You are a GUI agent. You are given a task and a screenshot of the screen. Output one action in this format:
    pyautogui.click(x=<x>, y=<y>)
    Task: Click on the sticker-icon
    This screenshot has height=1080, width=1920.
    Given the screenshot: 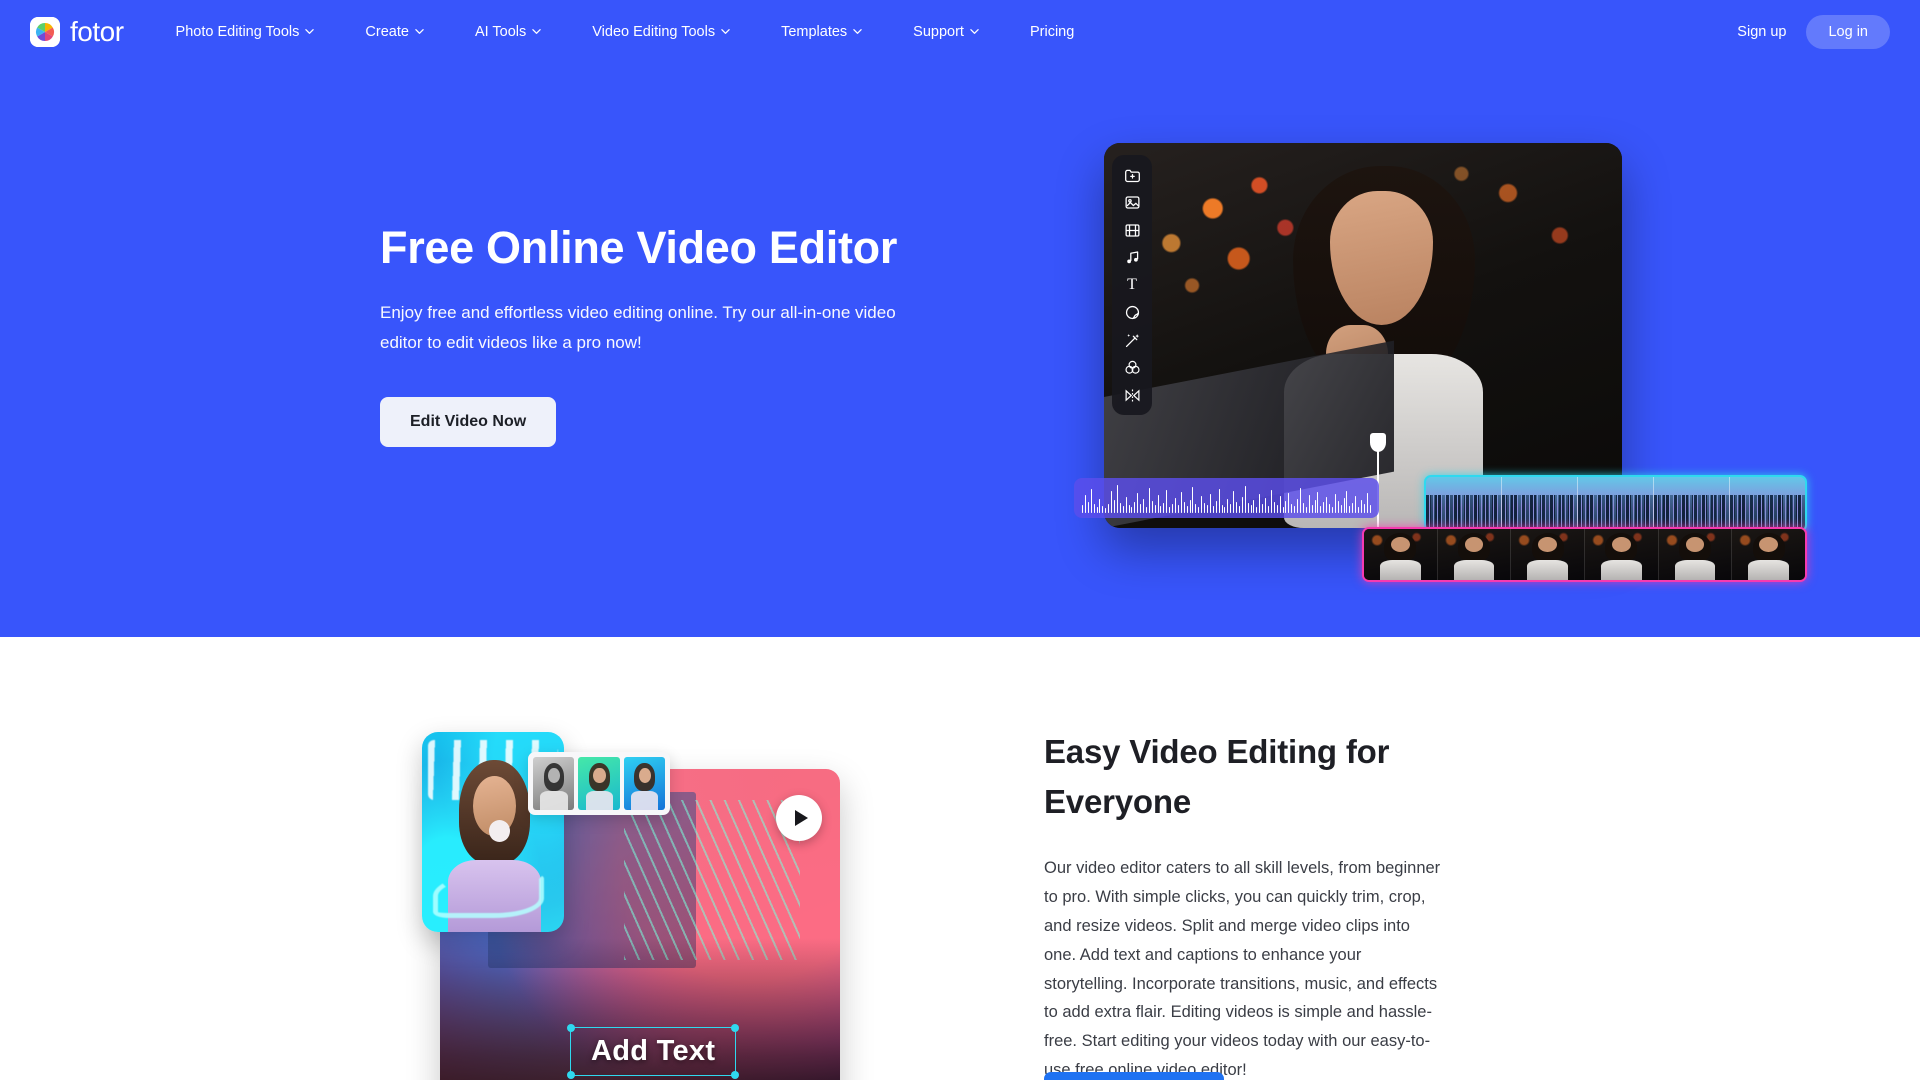 What is the action you would take?
    pyautogui.click(x=1132, y=313)
    